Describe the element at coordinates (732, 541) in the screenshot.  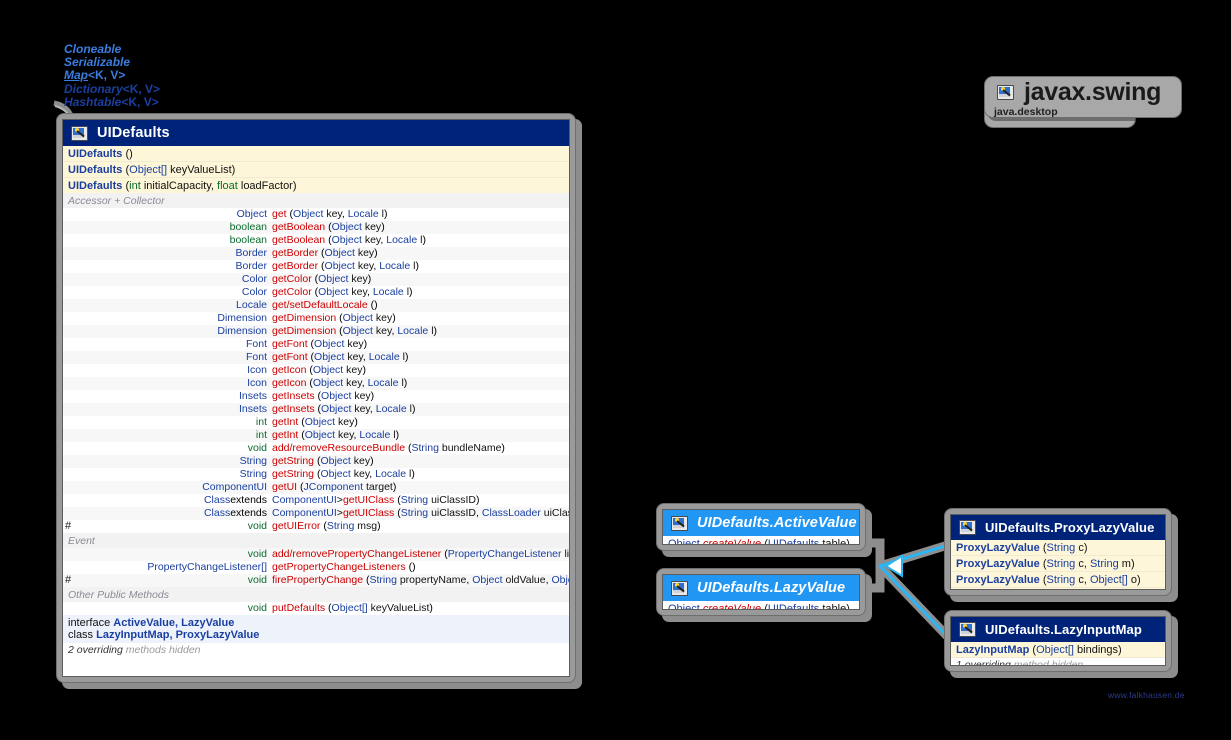
I see `method-name: createValue` at that location.